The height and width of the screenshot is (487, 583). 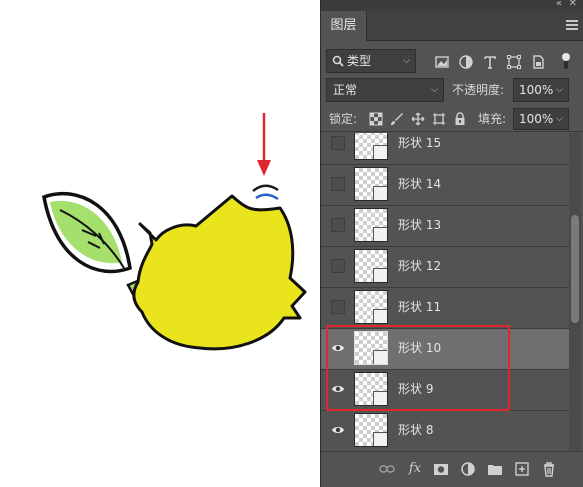 I want to click on layer-name: 形状 11, so click(x=419, y=307).